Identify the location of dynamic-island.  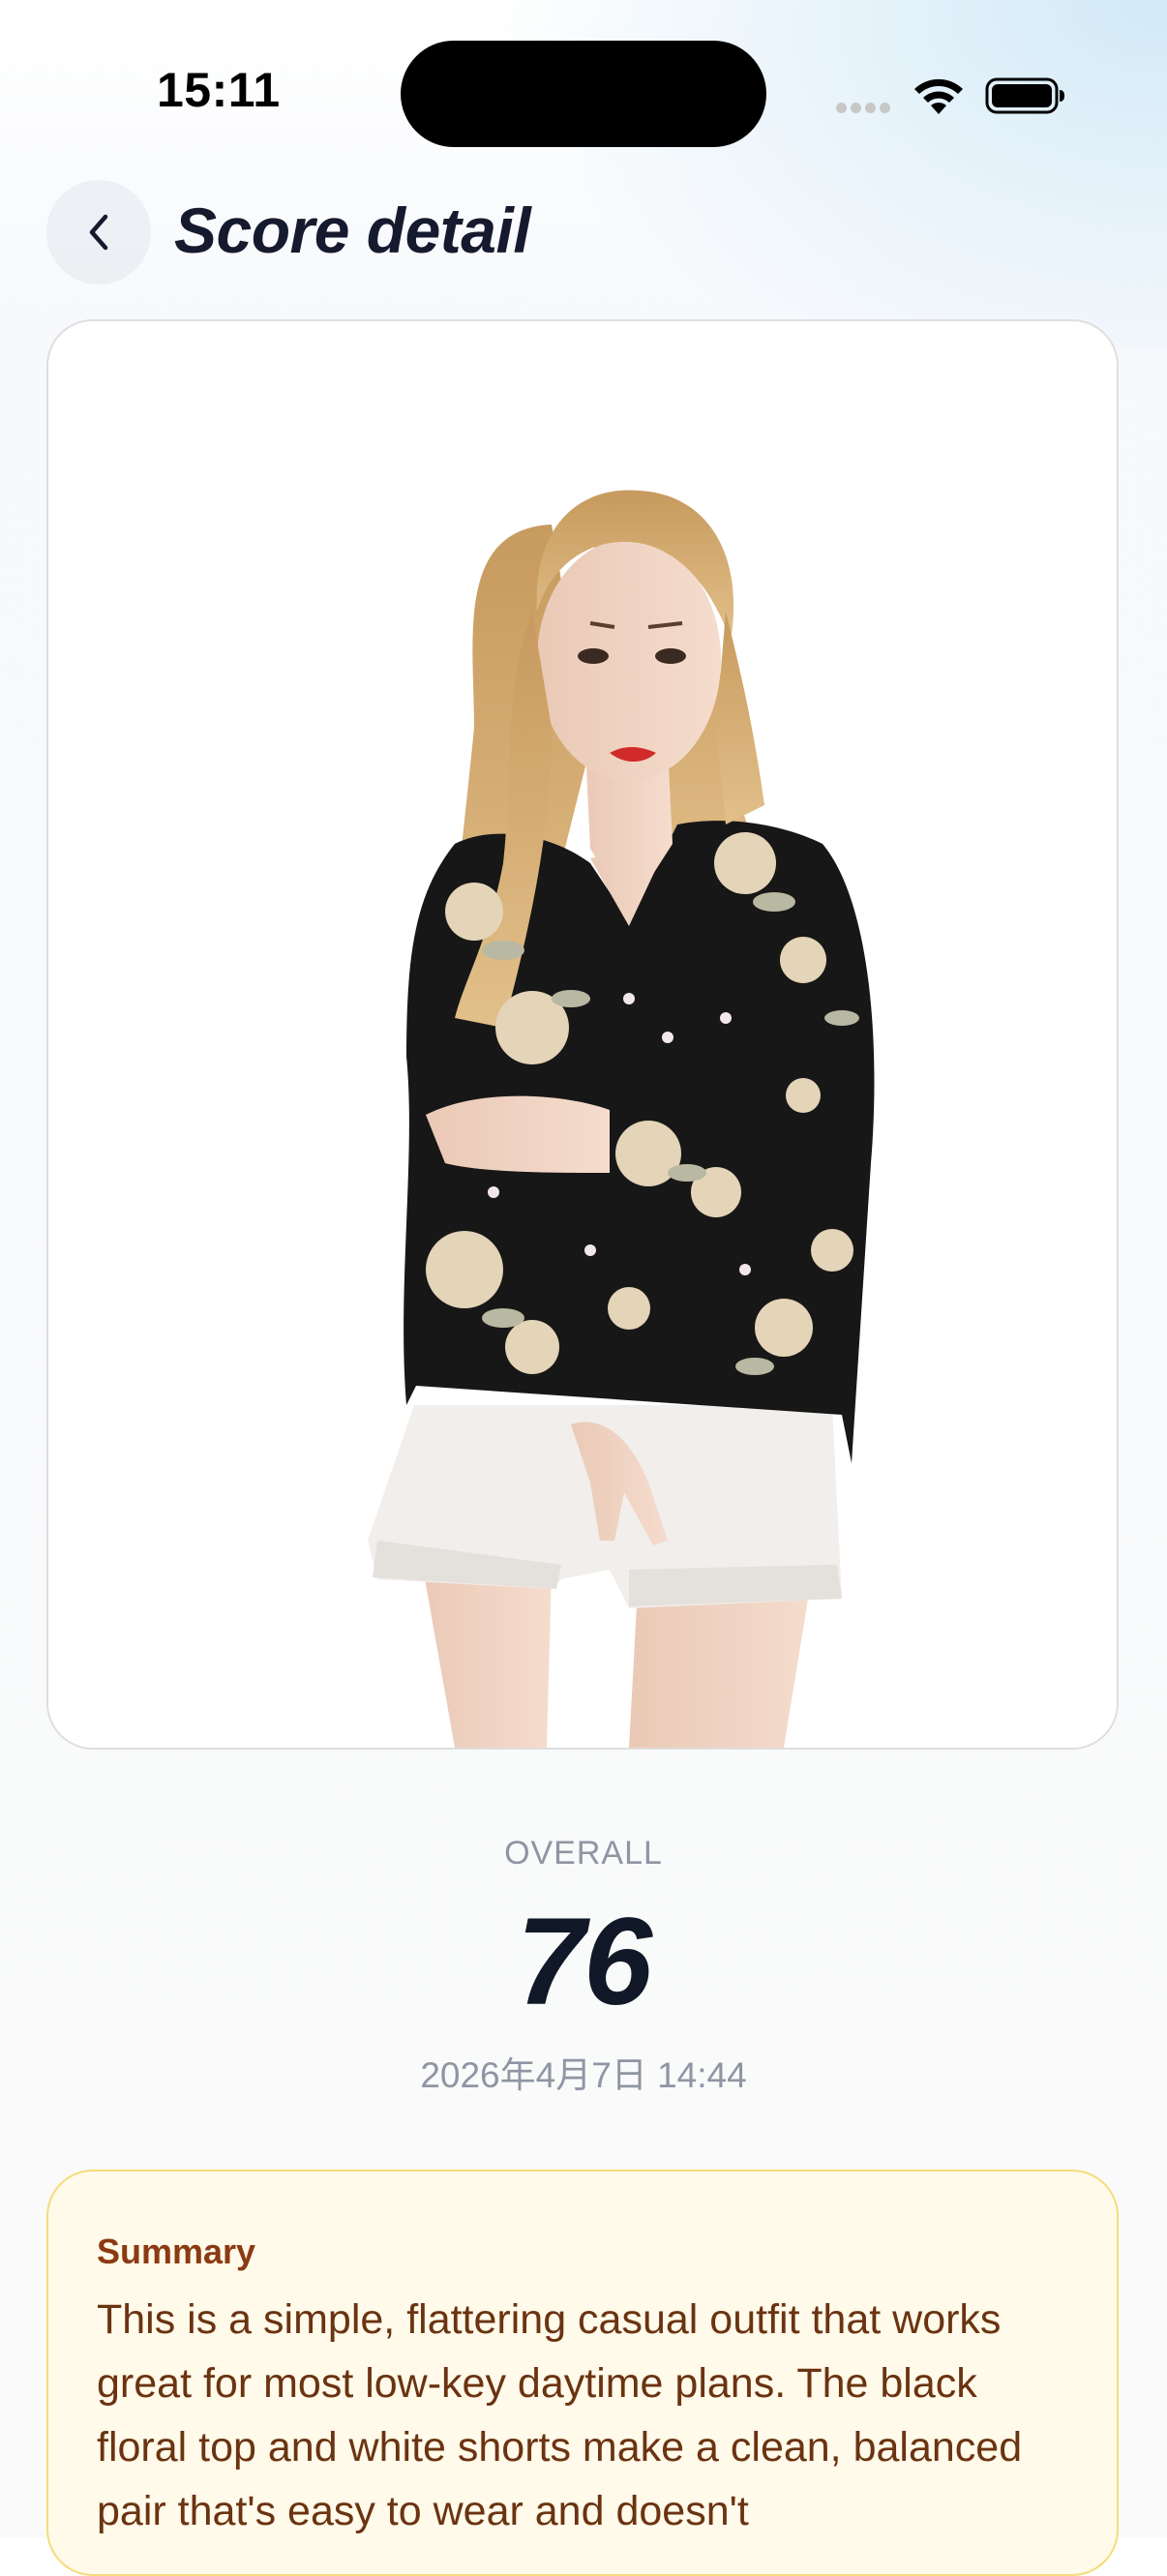
(583, 94).